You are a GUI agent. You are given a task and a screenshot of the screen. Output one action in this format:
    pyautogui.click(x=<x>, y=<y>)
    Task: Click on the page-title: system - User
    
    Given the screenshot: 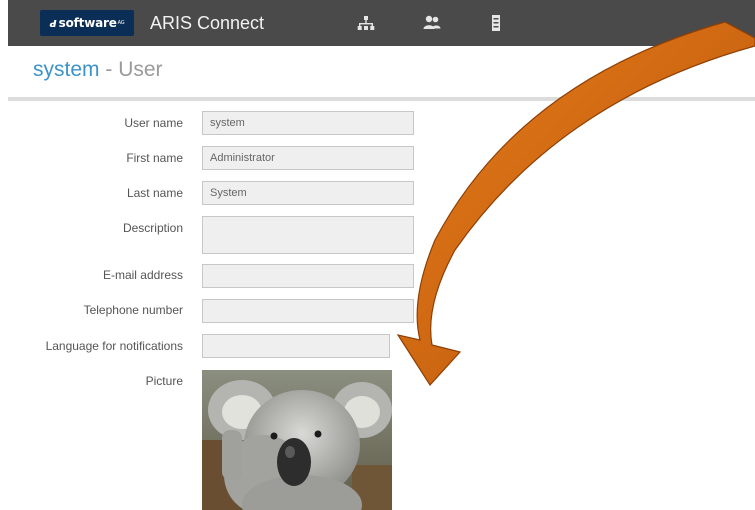 What is the action you would take?
    pyautogui.click(x=98, y=70)
    